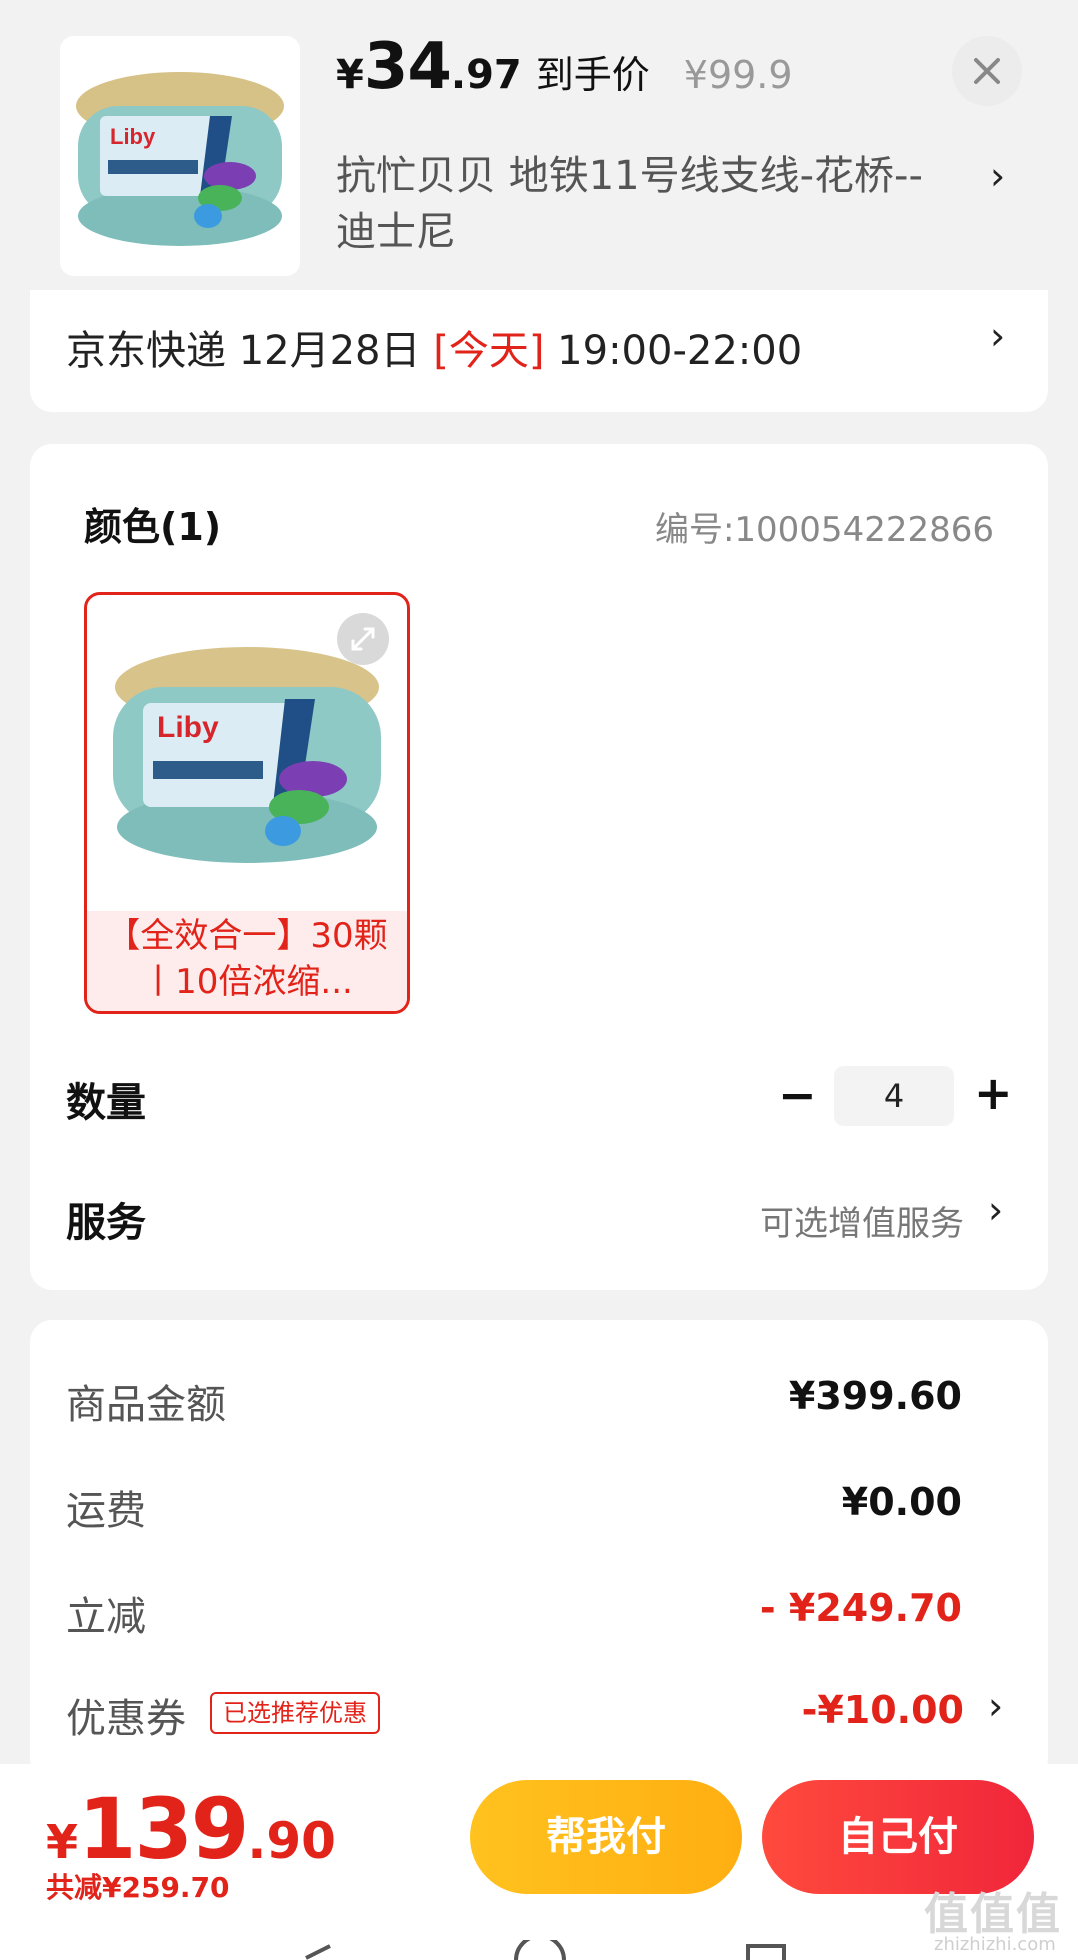 The image size is (1078, 1960). What do you see at coordinates (291, 1841) in the screenshot?
I see `total-decimal: .90` at bounding box center [291, 1841].